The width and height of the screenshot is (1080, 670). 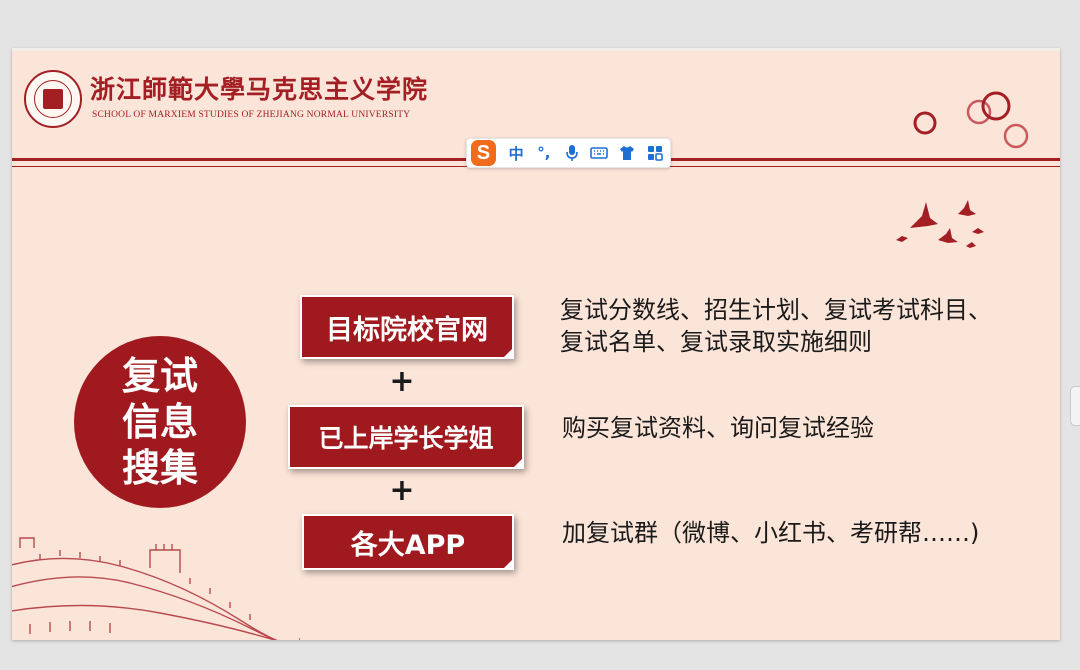 I want to click on seal-emblem, so click(x=53, y=99).